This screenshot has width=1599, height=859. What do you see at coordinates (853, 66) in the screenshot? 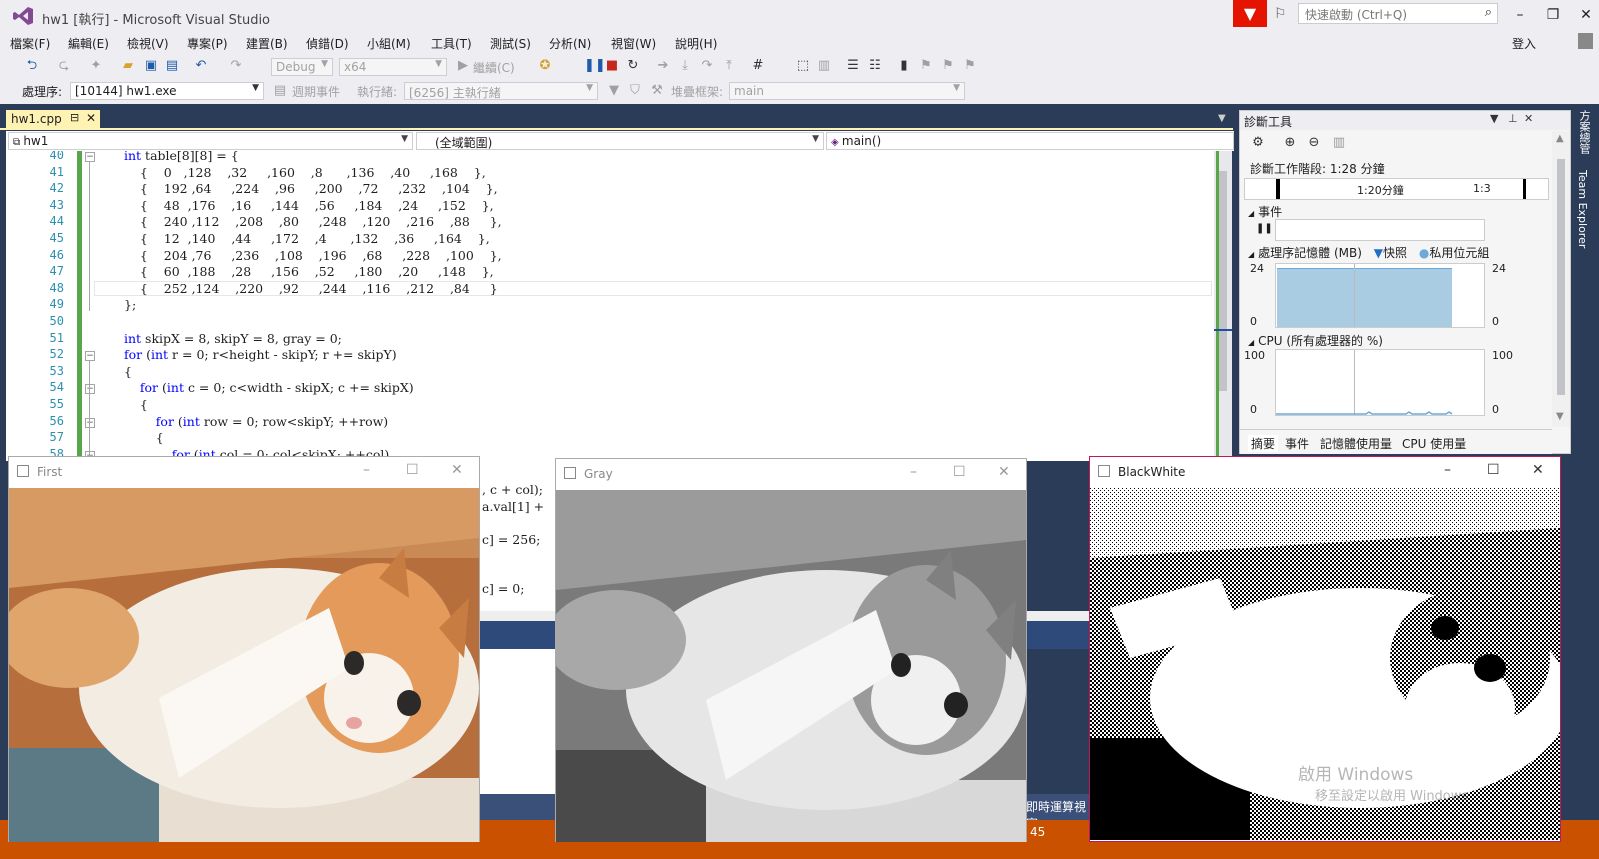
I see `comment-icon: ☰` at bounding box center [853, 66].